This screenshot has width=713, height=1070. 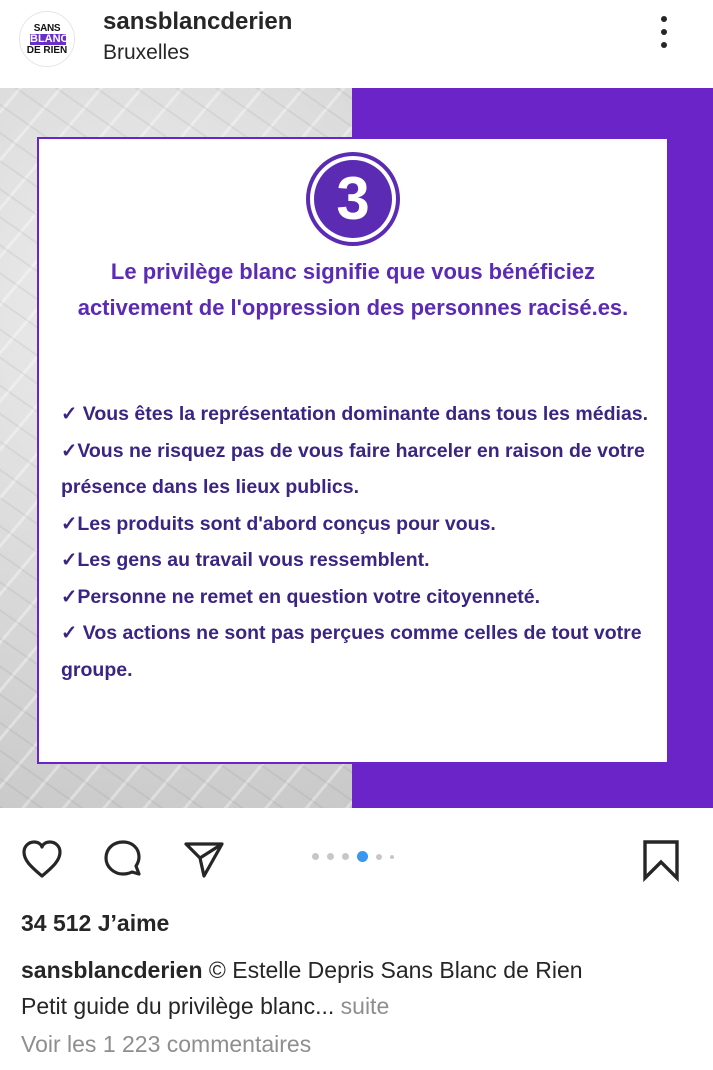 I want to click on avatar-text-derien: DE RIEN, so click(x=47, y=50).